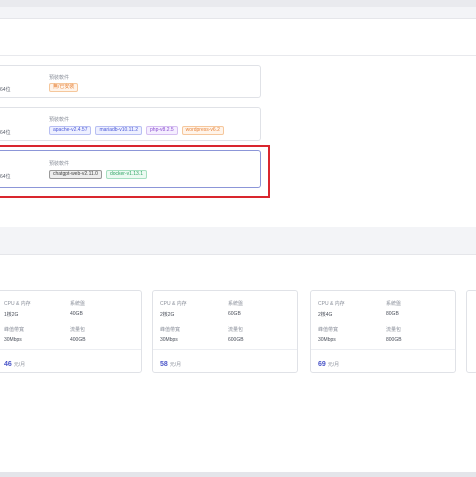 The height and width of the screenshot is (477, 476). What do you see at coordinates (236, 340) in the screenshot?
I see `traffic-value: 600GB` at bounding box center [236, 340].